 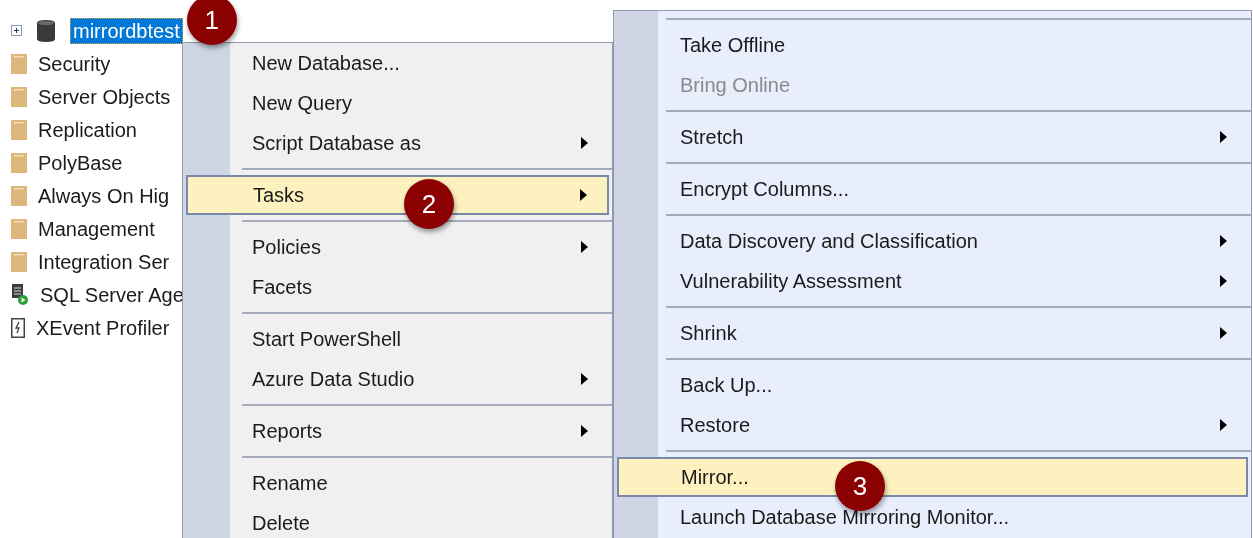 What do you see at coordinates (397, 483) in the screenshot?
I see `menu-item: Rename` at bounding box center [397, 483].